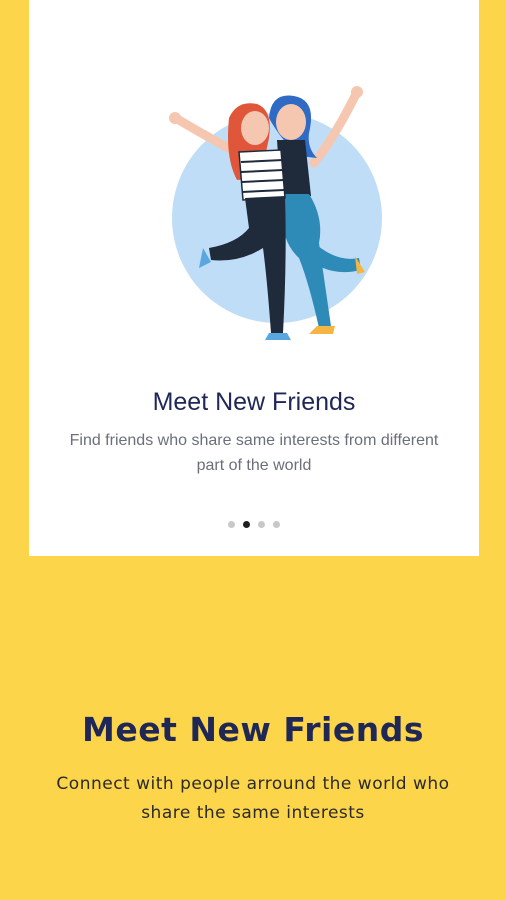 This screenshot has height=900, width=506. I want to click on page-indicator, so click(254, 524).